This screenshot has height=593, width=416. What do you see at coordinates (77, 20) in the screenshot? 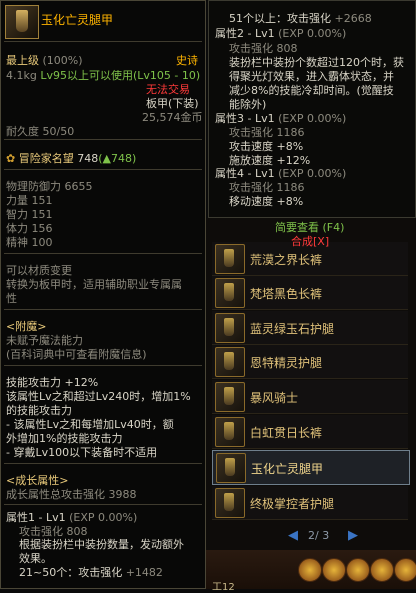
I see `item-name: 玉化亡灵腿甲` at bounding box center [77, 20].